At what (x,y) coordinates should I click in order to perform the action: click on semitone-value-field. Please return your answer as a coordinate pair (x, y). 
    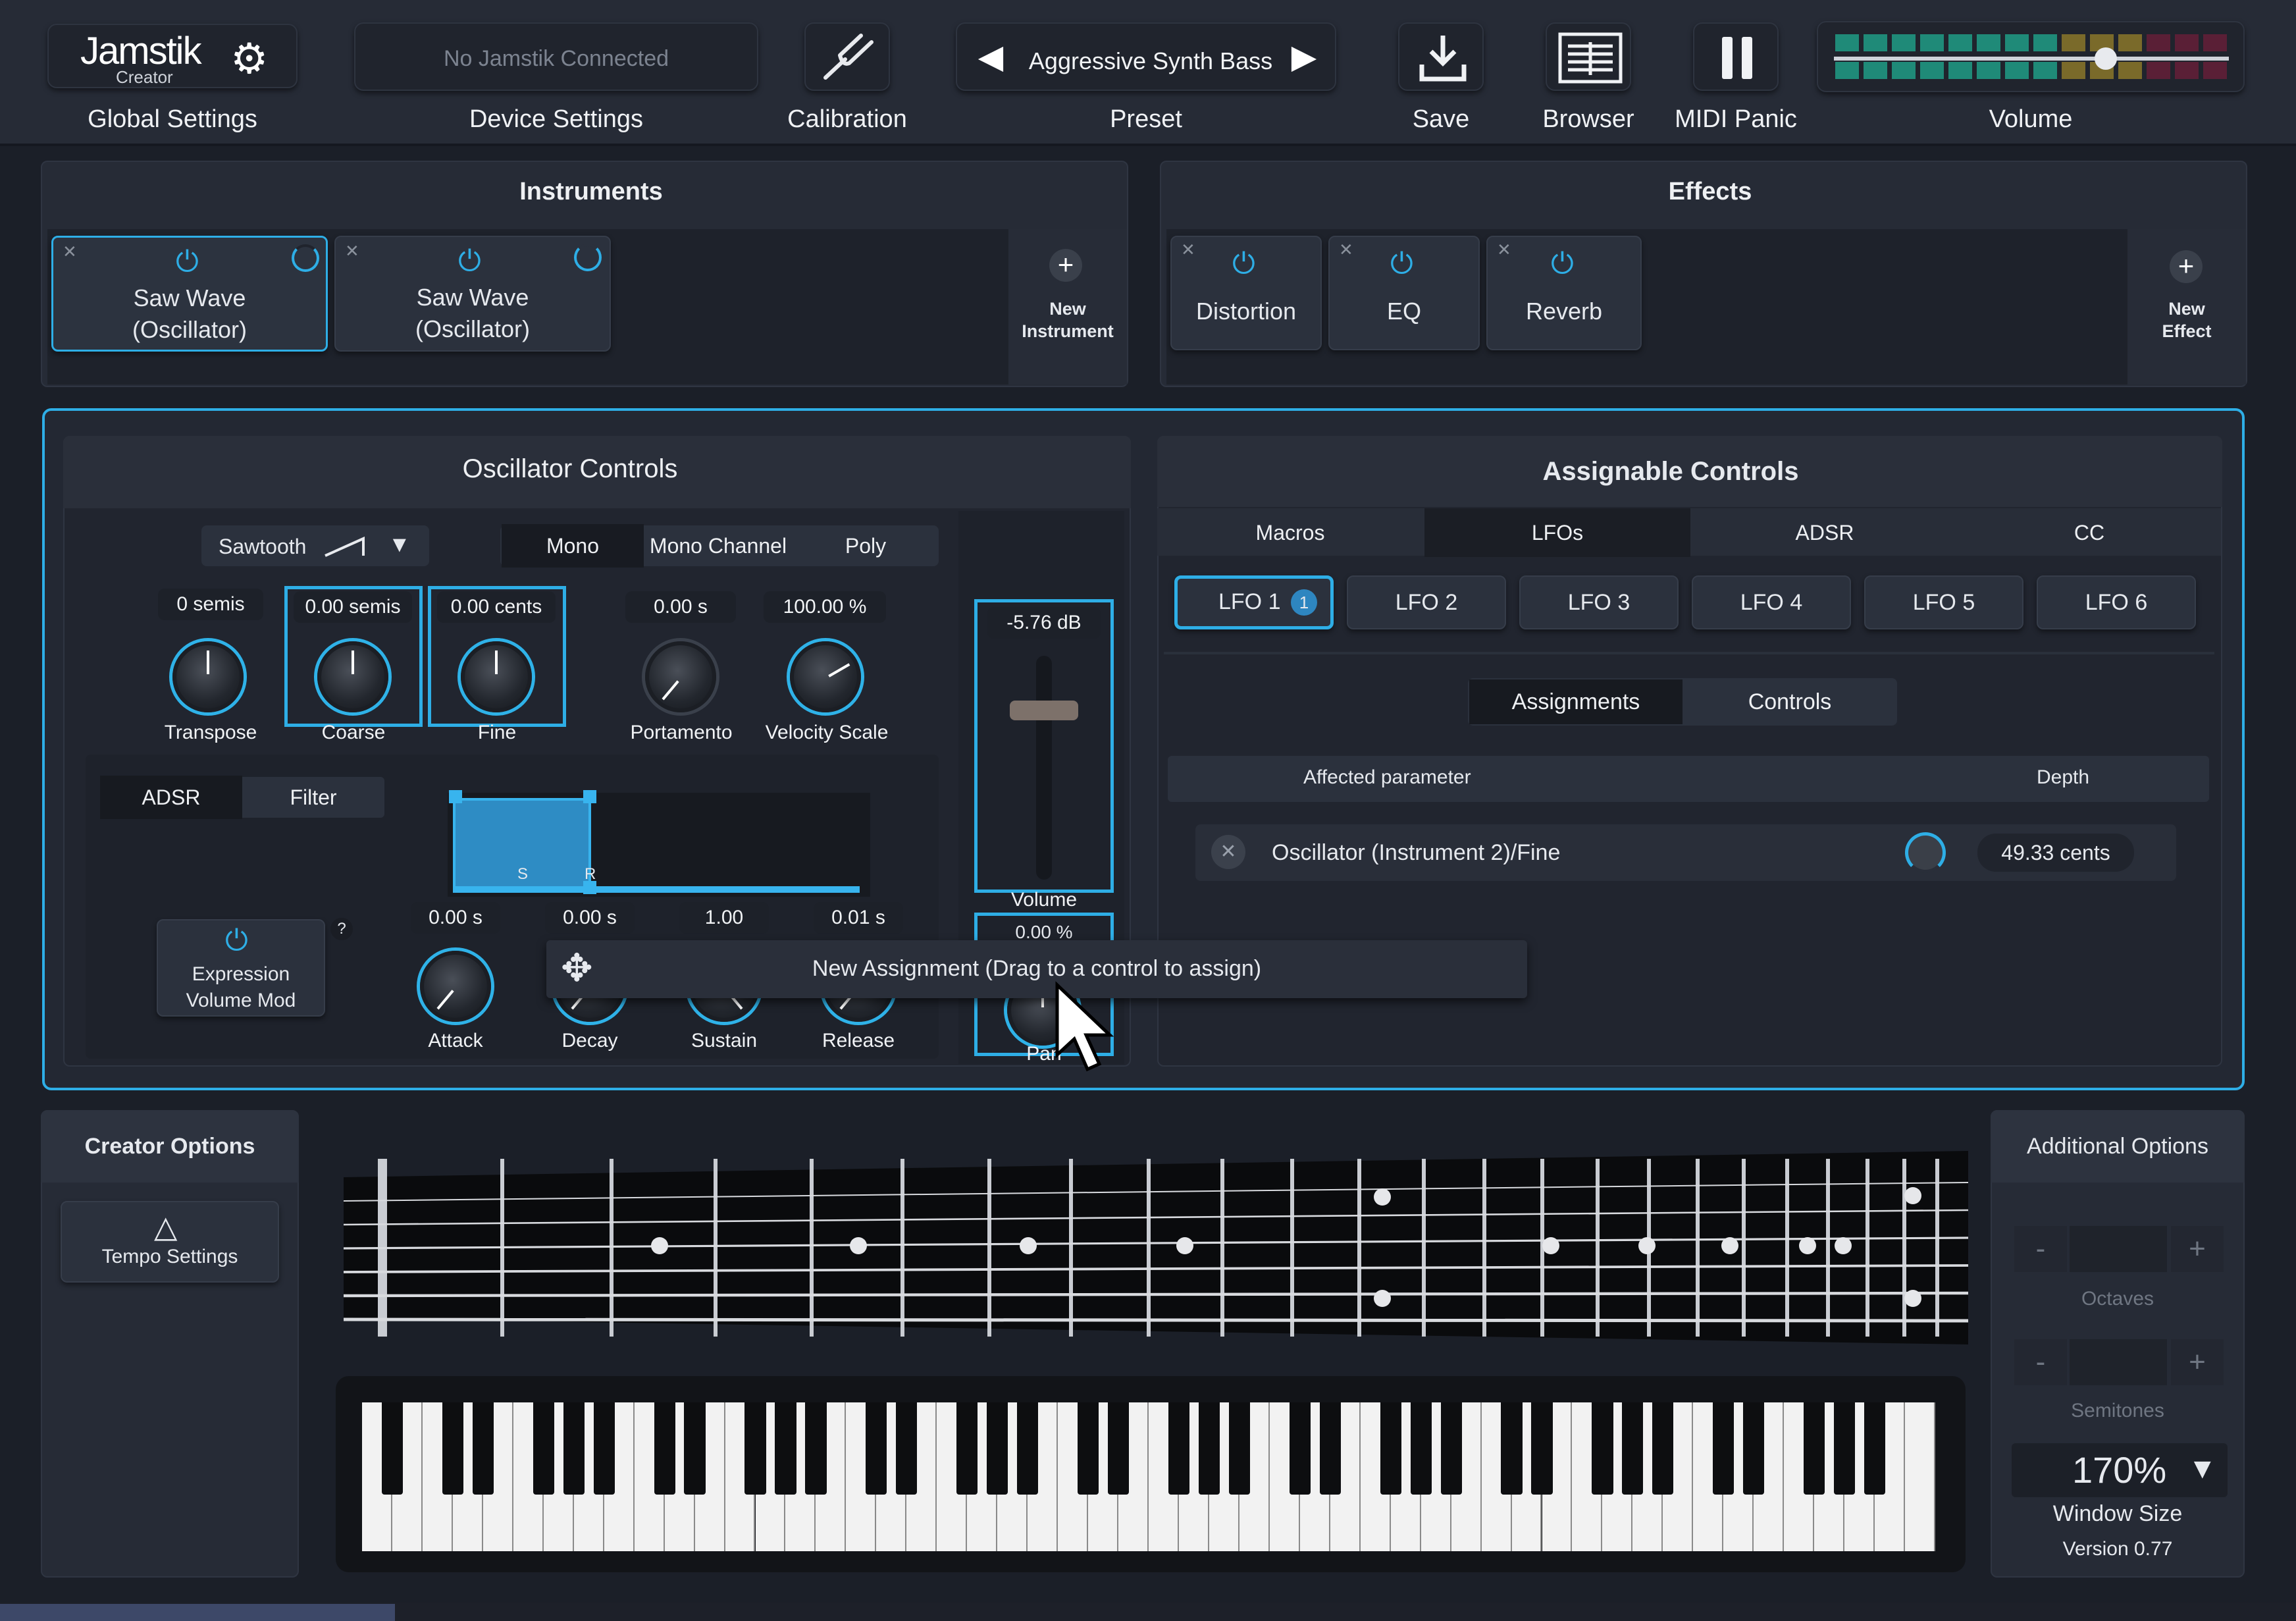
    Looking at the image, I should click on (2118, 1362).